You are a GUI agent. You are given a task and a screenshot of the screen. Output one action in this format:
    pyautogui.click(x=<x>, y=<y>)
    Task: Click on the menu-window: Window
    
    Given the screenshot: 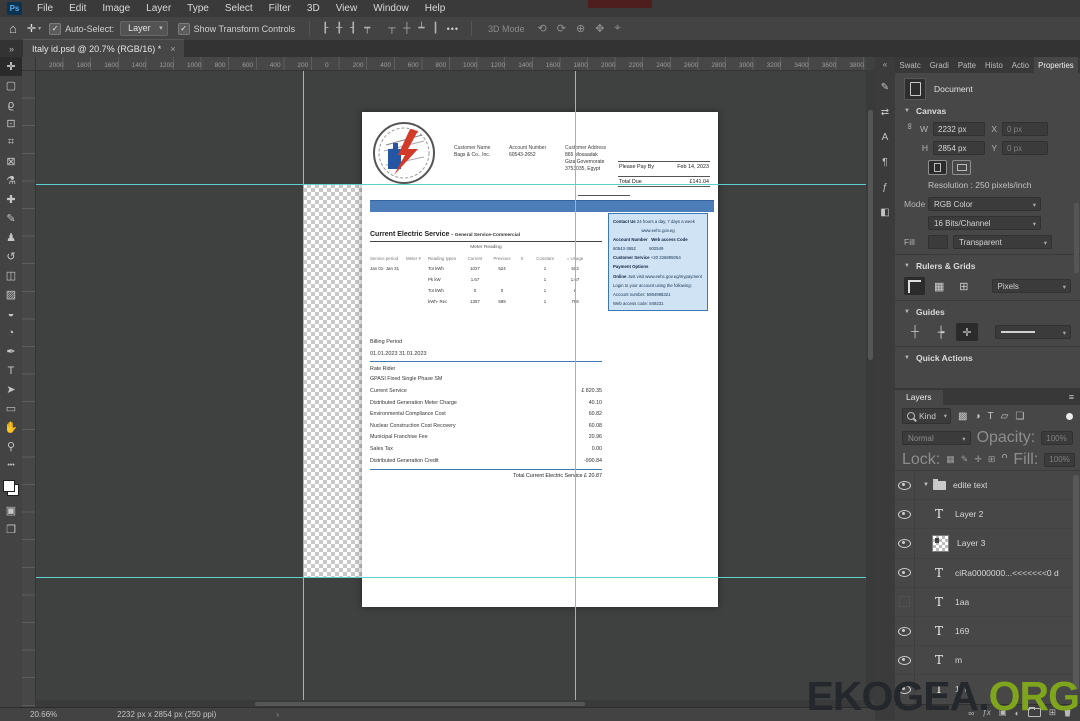 What is the action you would take?
    pyautogui.click(x=391, y=8)
    